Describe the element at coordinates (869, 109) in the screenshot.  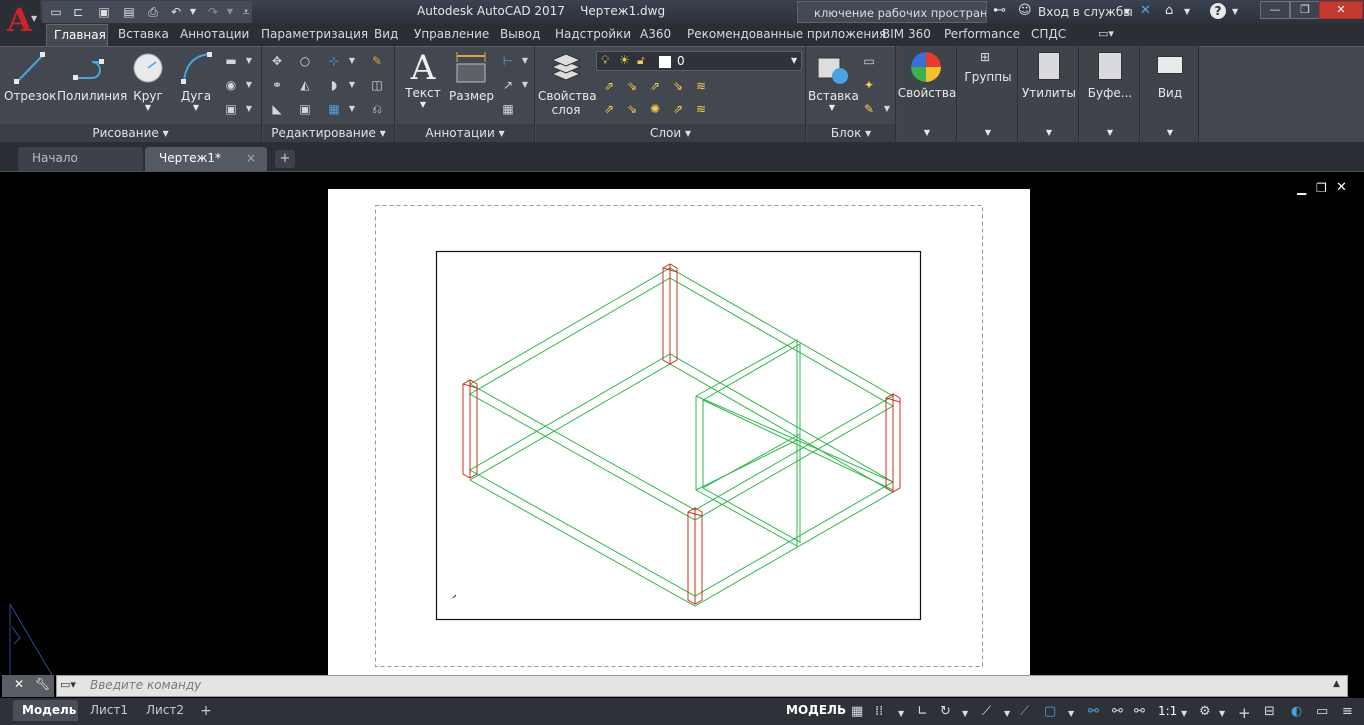
I see `attribute-icon: ✎` at that location.